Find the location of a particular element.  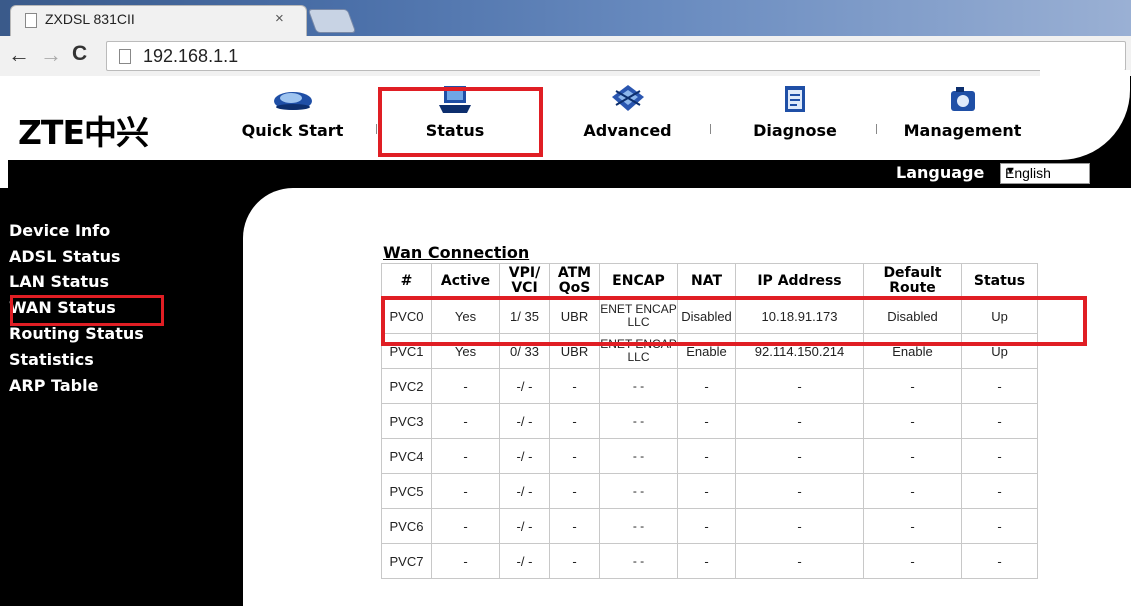

forward-arrow-icon: → is located at coordinates (51, 55).